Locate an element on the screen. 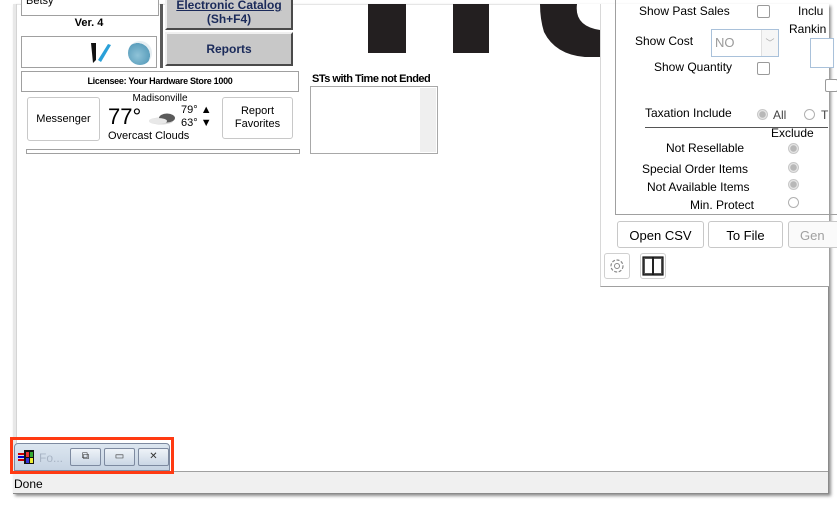 The height and width of the screenshot is (511, 837). cloud-icon is located at coordinates (162, 119).